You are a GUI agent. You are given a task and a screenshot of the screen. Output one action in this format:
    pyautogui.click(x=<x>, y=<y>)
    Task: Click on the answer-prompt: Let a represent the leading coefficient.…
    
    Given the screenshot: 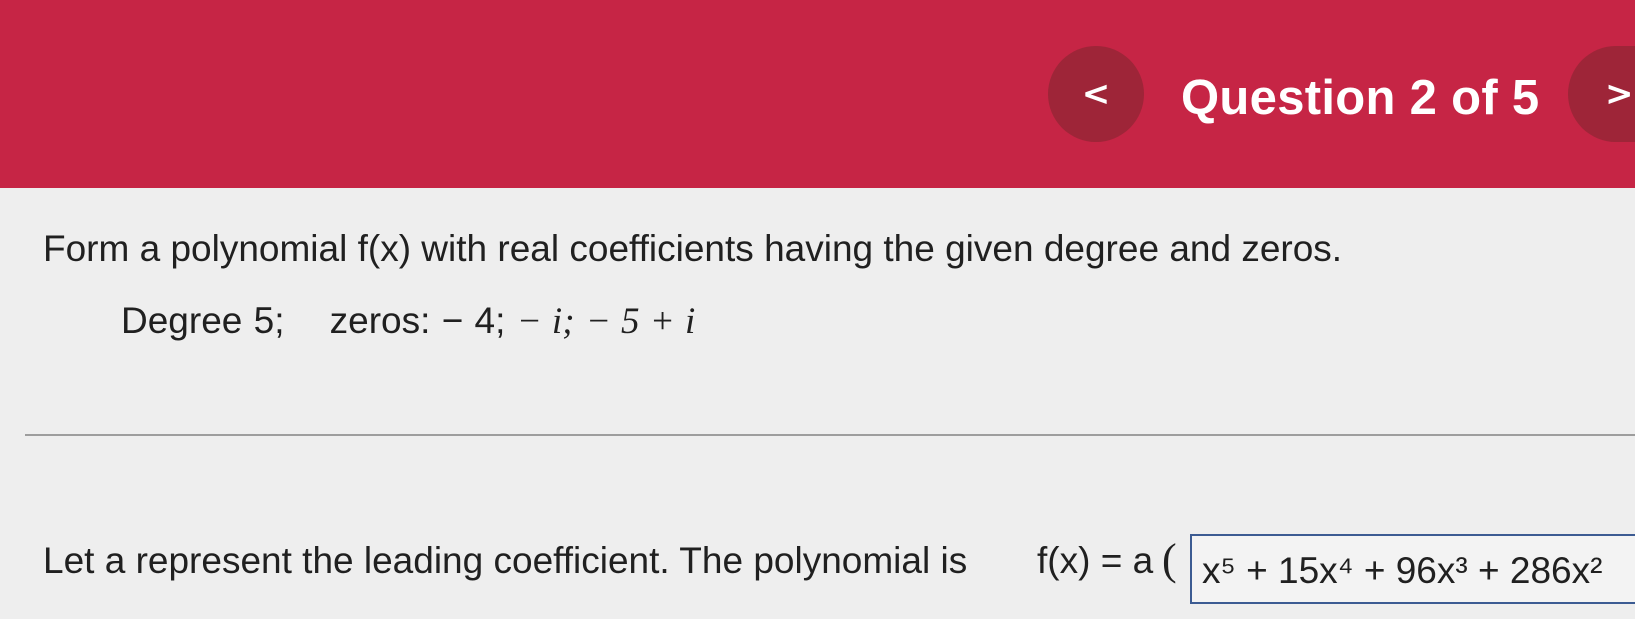 What is the action you would take?
    pyautogui.click(x=505, y=560)
    